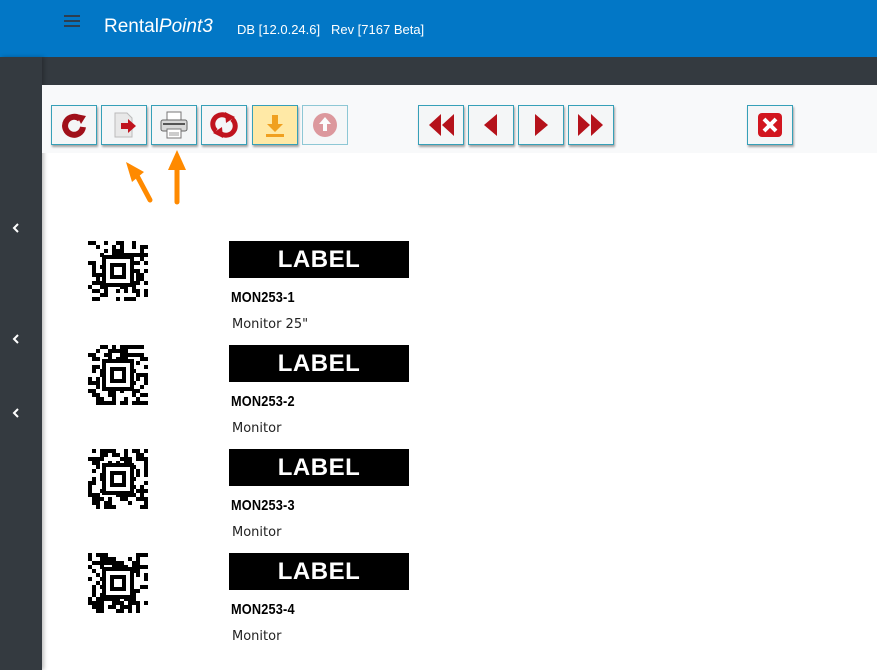 Image resolution: width=877 pixels, height=670 pixels. I want to click on label-code: MON253-3, so click(263, 505).